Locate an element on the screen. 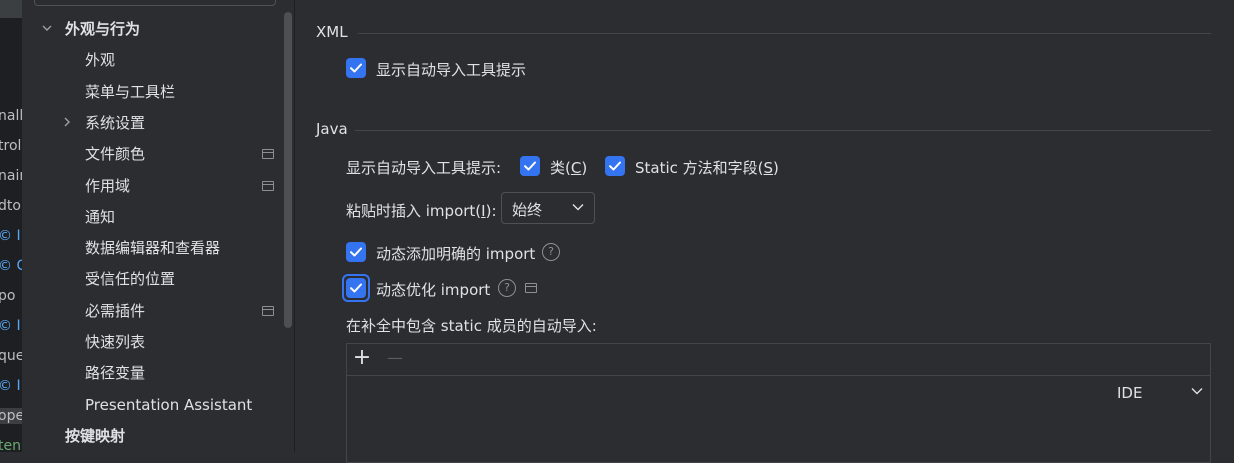 Image resolution: width=1234 pixels, height=463 pixels. xml-show-popup-checkbox is located at coordinates (356, 68).